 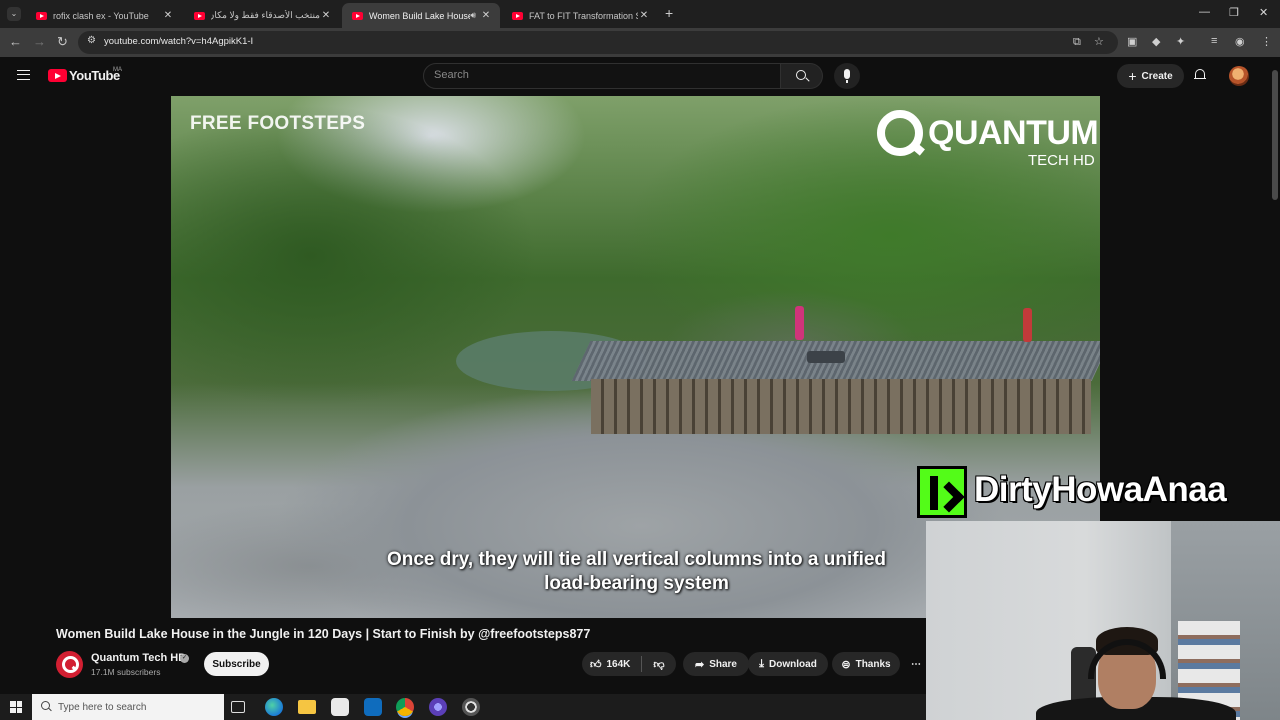 I want to click on browser-tab: FAT to FIT Transformation Series ✕, so click(x=580, y=15).